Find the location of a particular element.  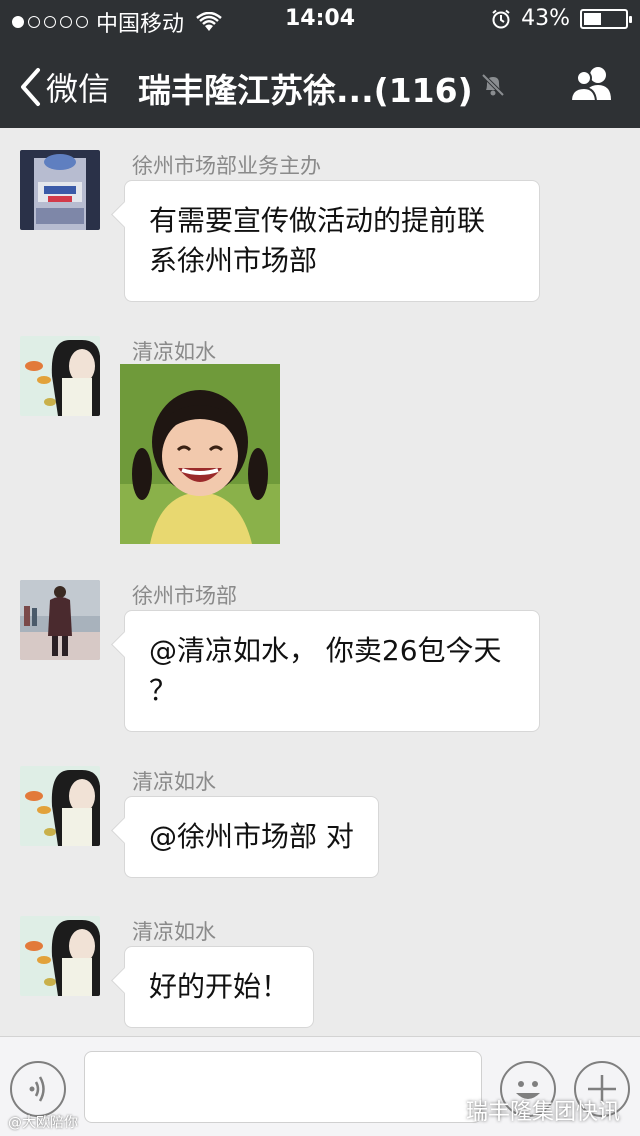

message-text-line: ？ is located at coordinates (163, 690).